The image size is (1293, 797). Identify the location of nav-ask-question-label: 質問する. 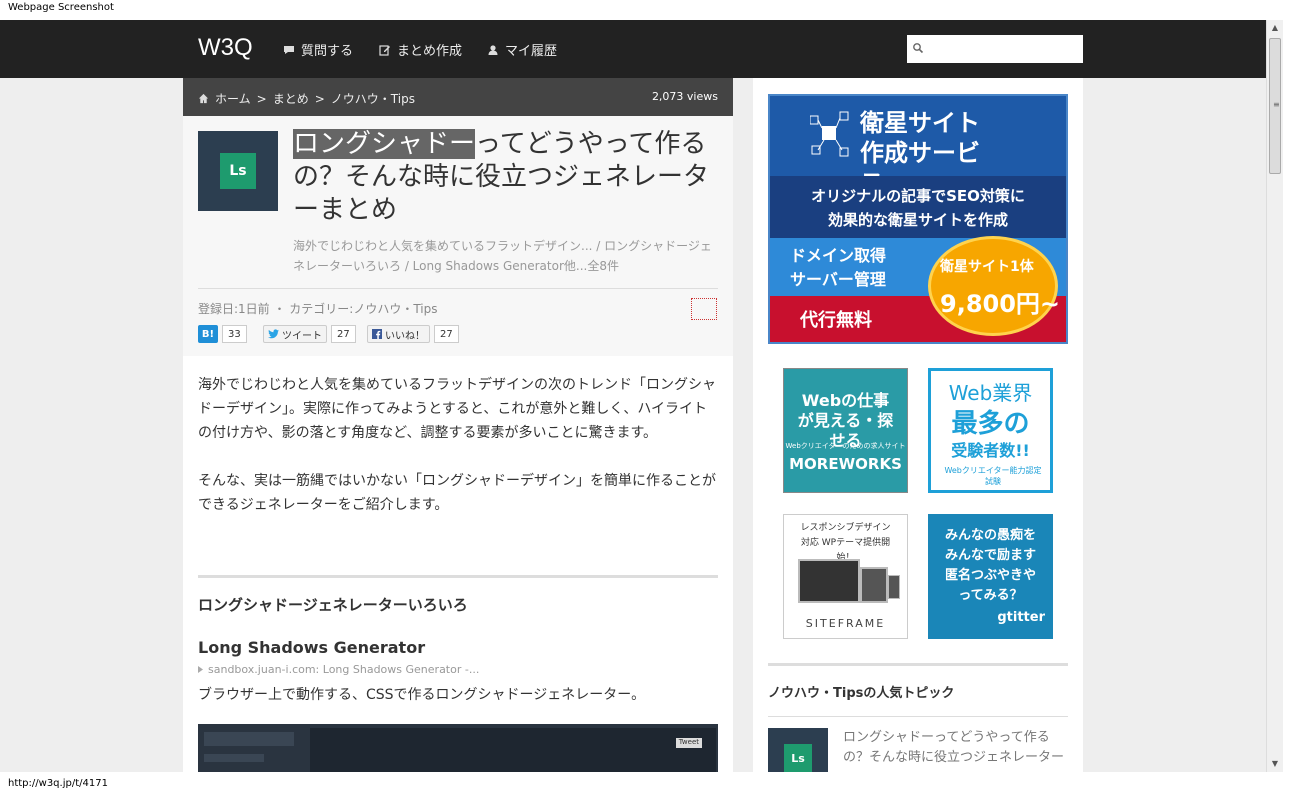
(327, 51).